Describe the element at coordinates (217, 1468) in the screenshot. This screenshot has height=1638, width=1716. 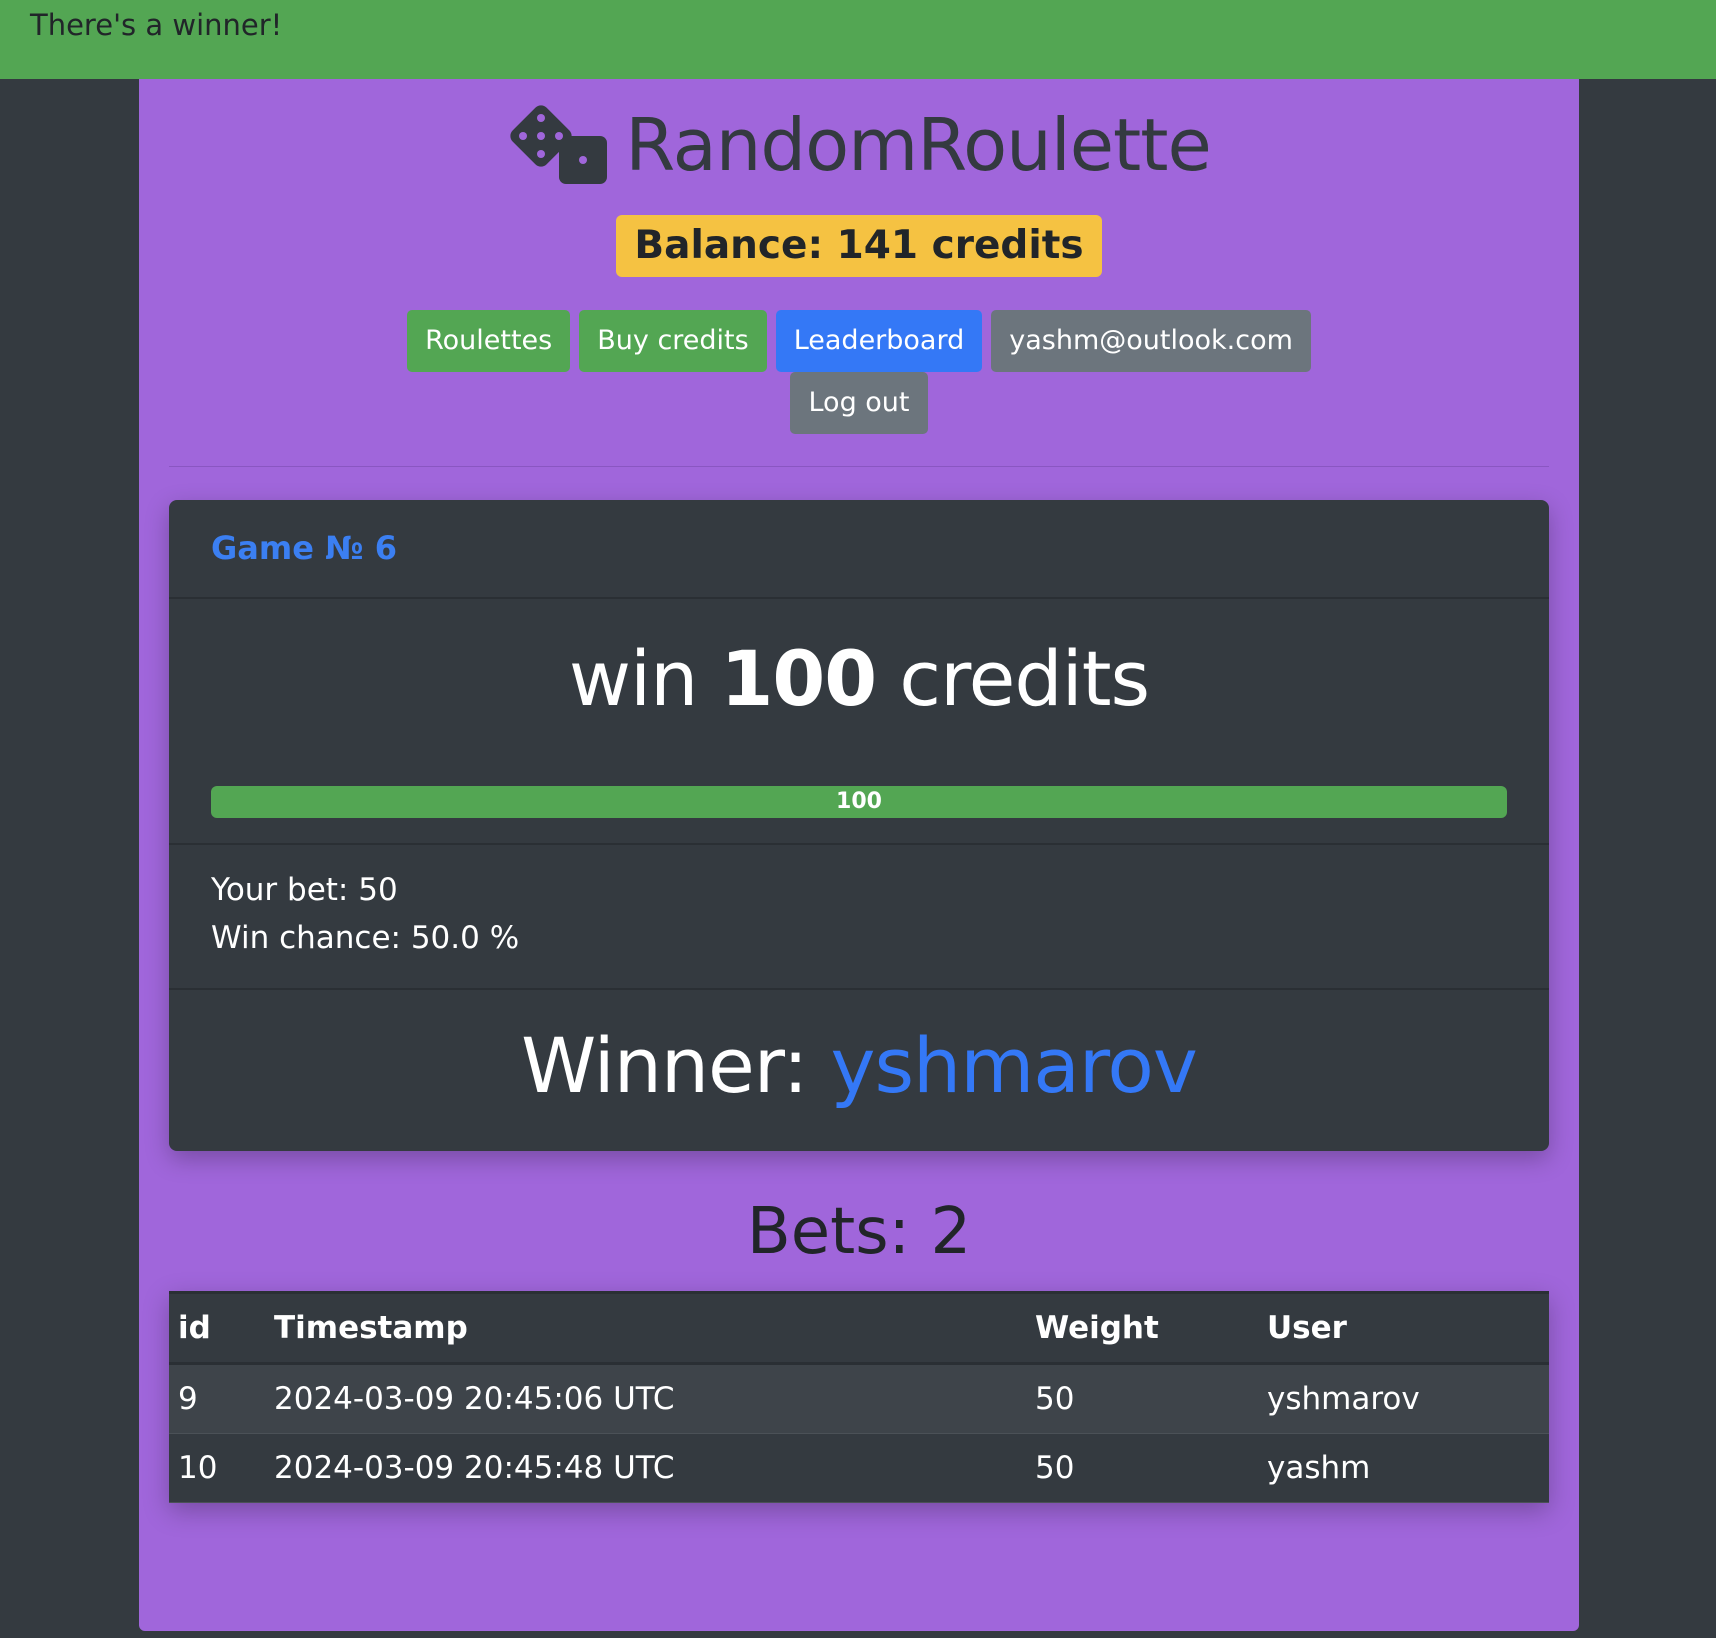
I see `cell-id: 10` at that location.